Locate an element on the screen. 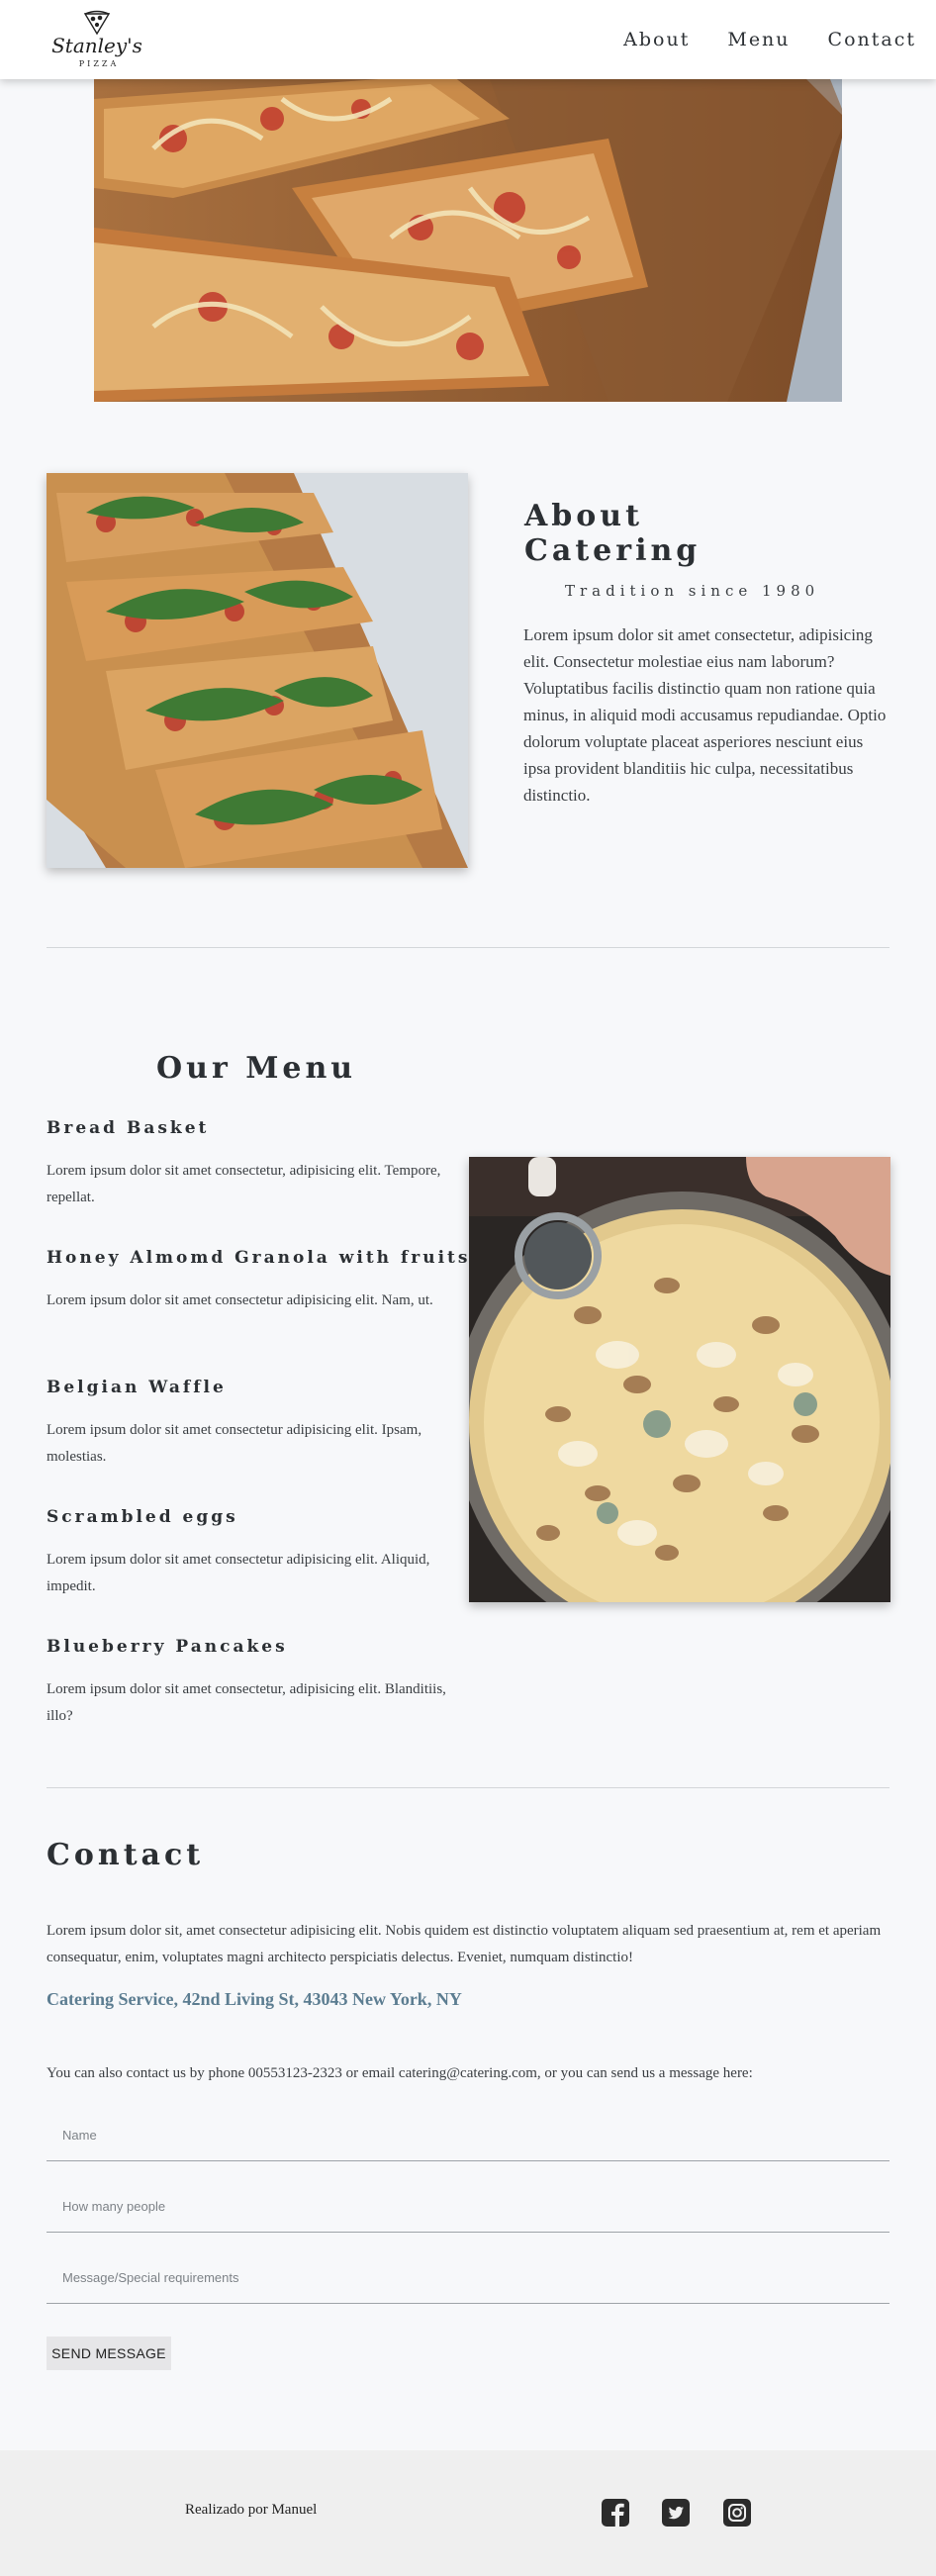 This screenshot has height=2576, width=936. site-header: Stanley's PIZZA About Menu Contact is located at coordinates (468, 39).